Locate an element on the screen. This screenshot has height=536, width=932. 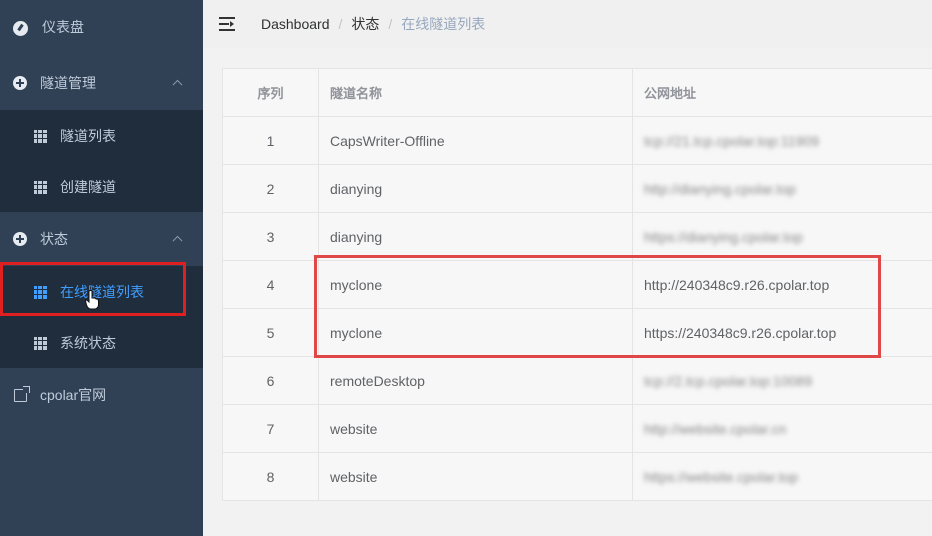
row-index: 2 is located at coordinates (270, 188).